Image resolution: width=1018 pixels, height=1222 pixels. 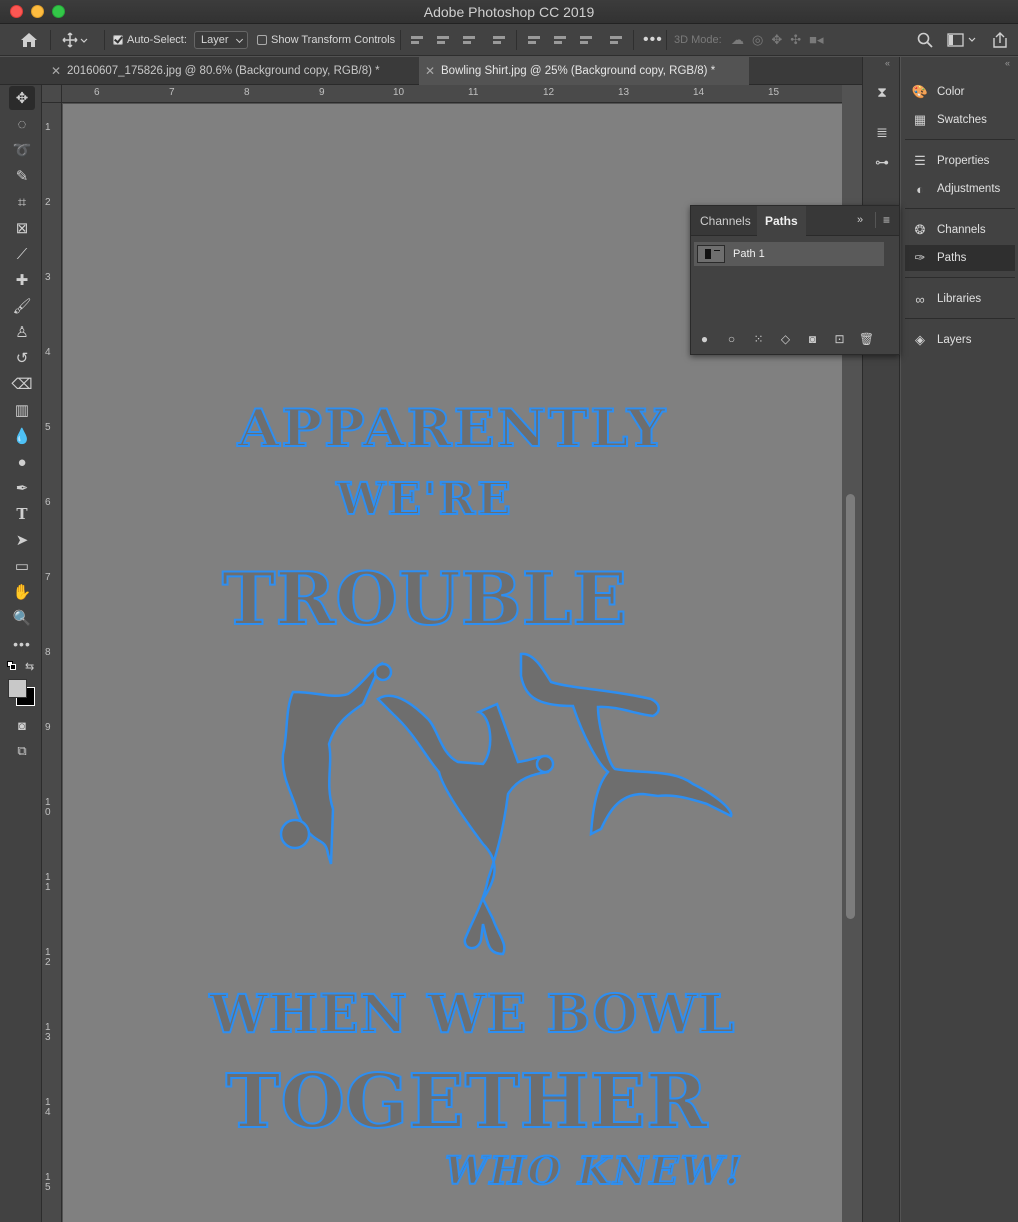 I want to click on auto-select-target-dropdown: Layer, so click(x=221, y=40).